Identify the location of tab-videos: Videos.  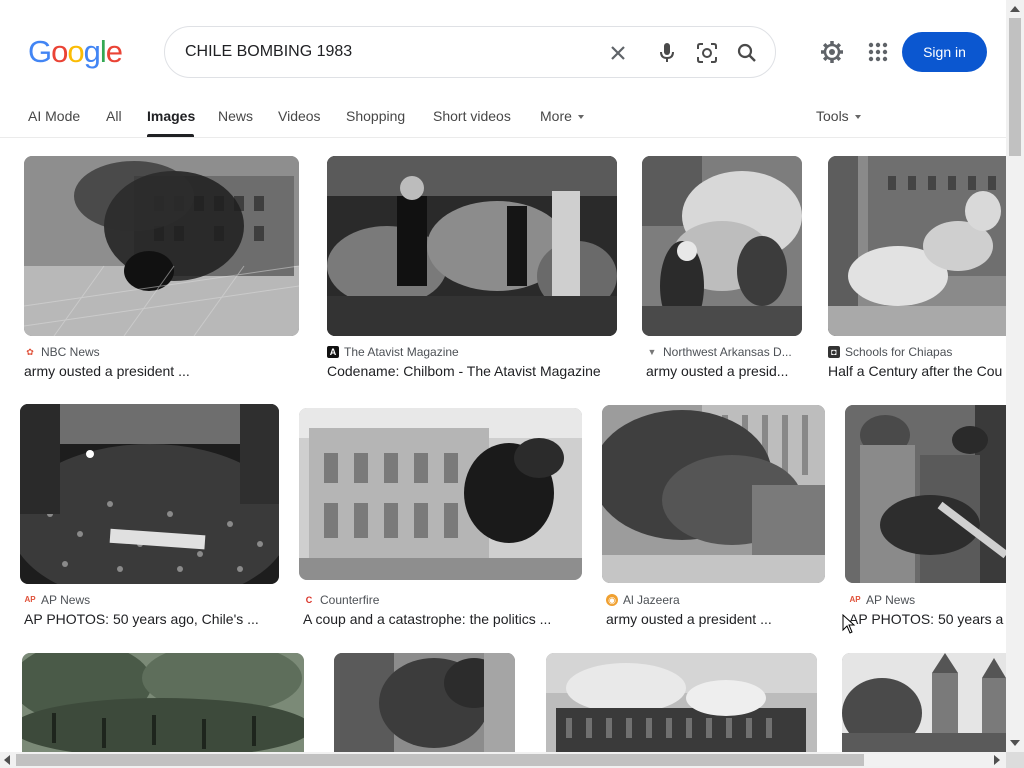
(299, 116).